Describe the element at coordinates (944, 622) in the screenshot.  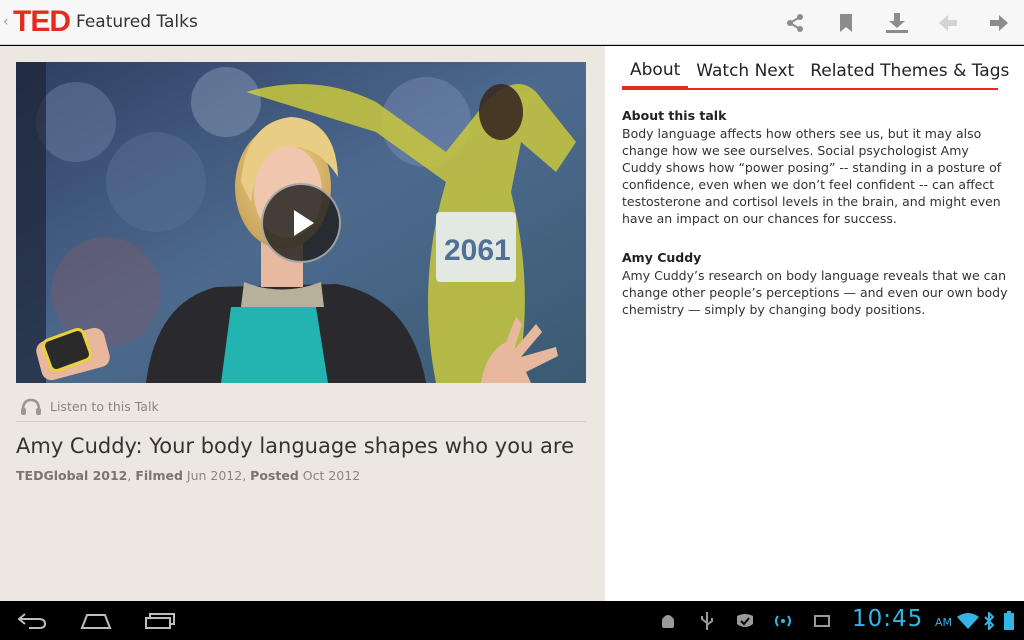
I see `clock-ampm: AM` at that location.